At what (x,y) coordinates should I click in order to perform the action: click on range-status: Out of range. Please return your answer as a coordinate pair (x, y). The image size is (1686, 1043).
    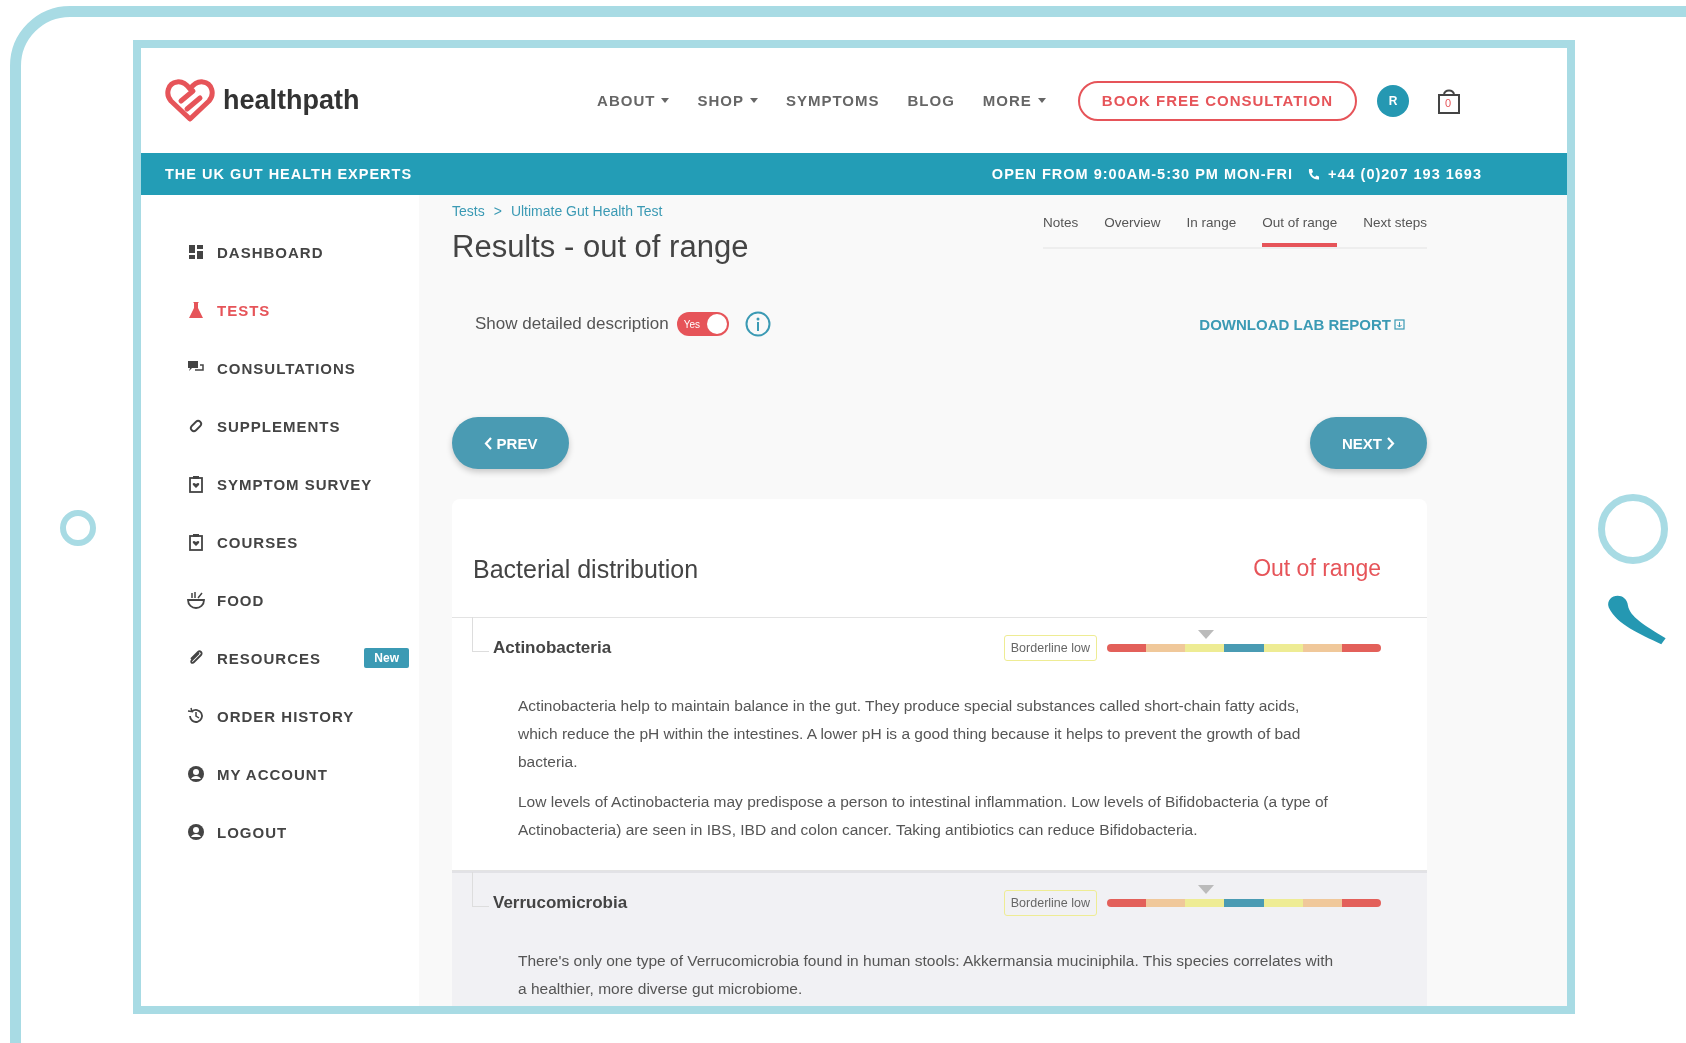
    Looking at the image, I should click on (1317, 568).